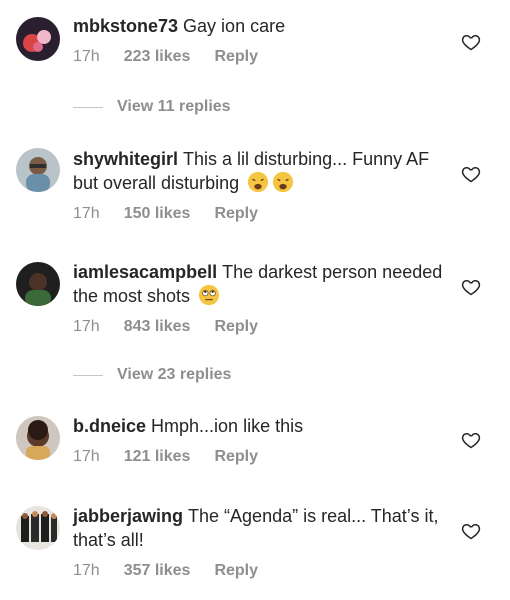 This screenshot has width=510, height=600. Describe the element at coordinates (227, 426) in the screenshot. I see `comment-body: Hmph...ion like this` at that location.